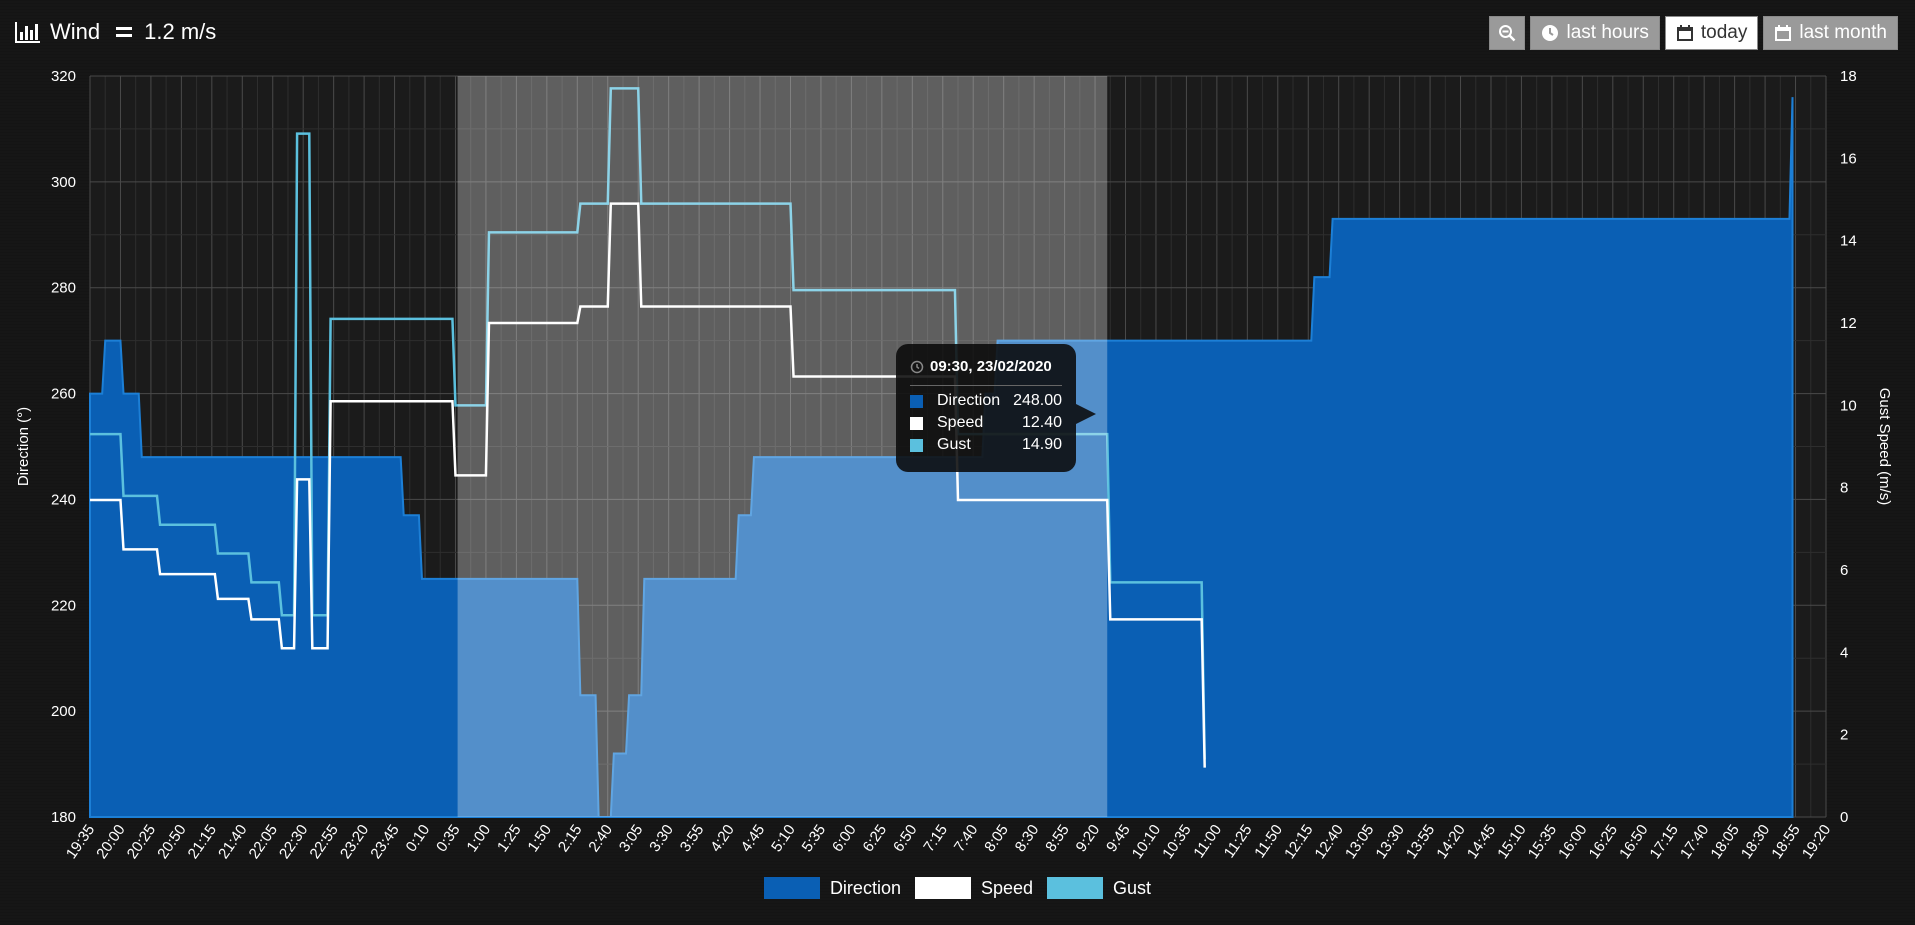 Image resolution: width=1915 pixels, height=925 pixels. I want to click on x-tick-label: 20:50, so click(171, 842).